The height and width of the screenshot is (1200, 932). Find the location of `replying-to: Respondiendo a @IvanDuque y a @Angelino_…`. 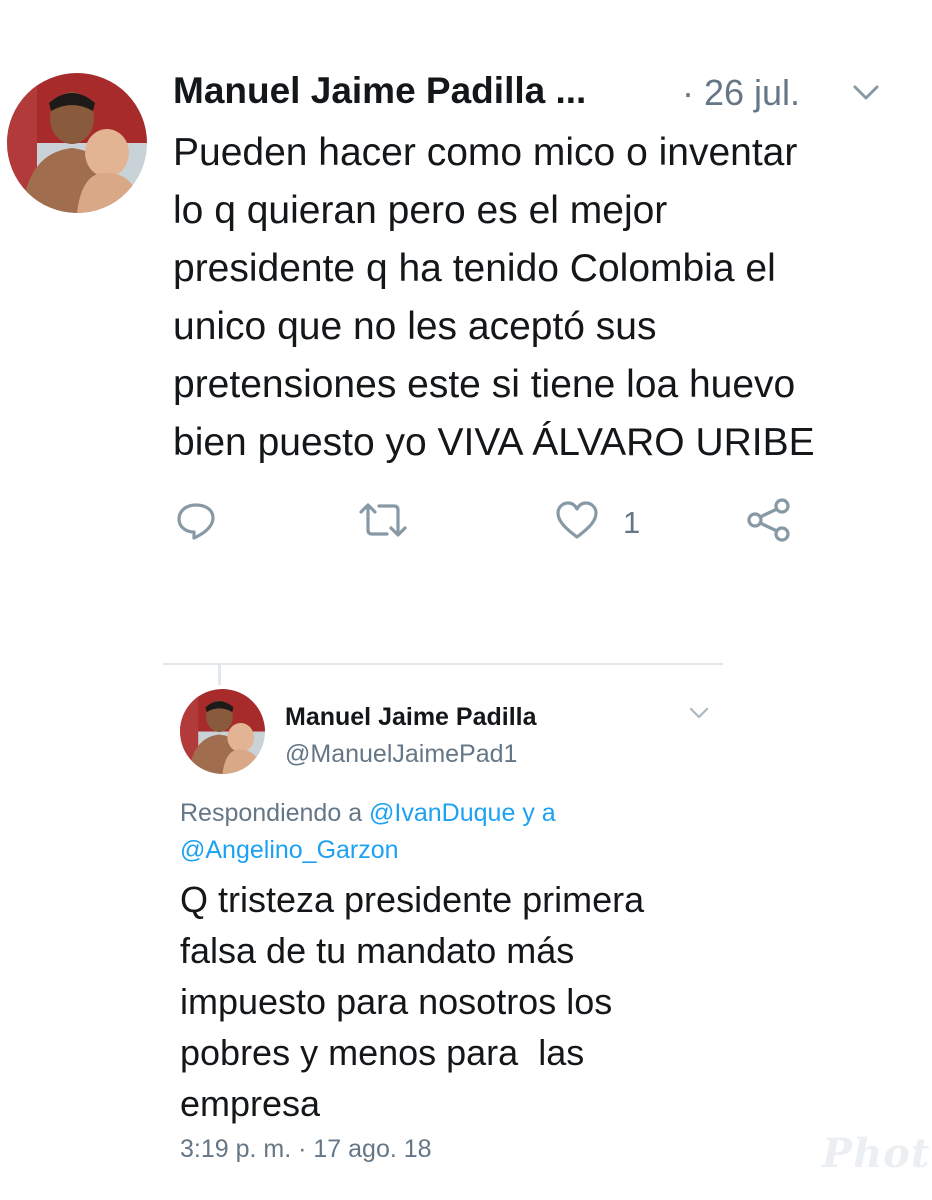

replying-to: Respondiendo a @IvanDuque y a @Angelino_… is located at coordinates (368, 832).